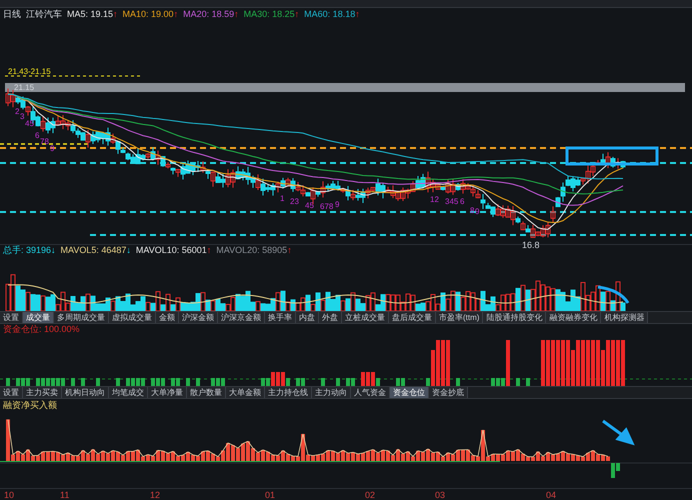 The width and height of the screenshot is (692, 500). I want to click on sequence-number: 78, so click(44, 142).